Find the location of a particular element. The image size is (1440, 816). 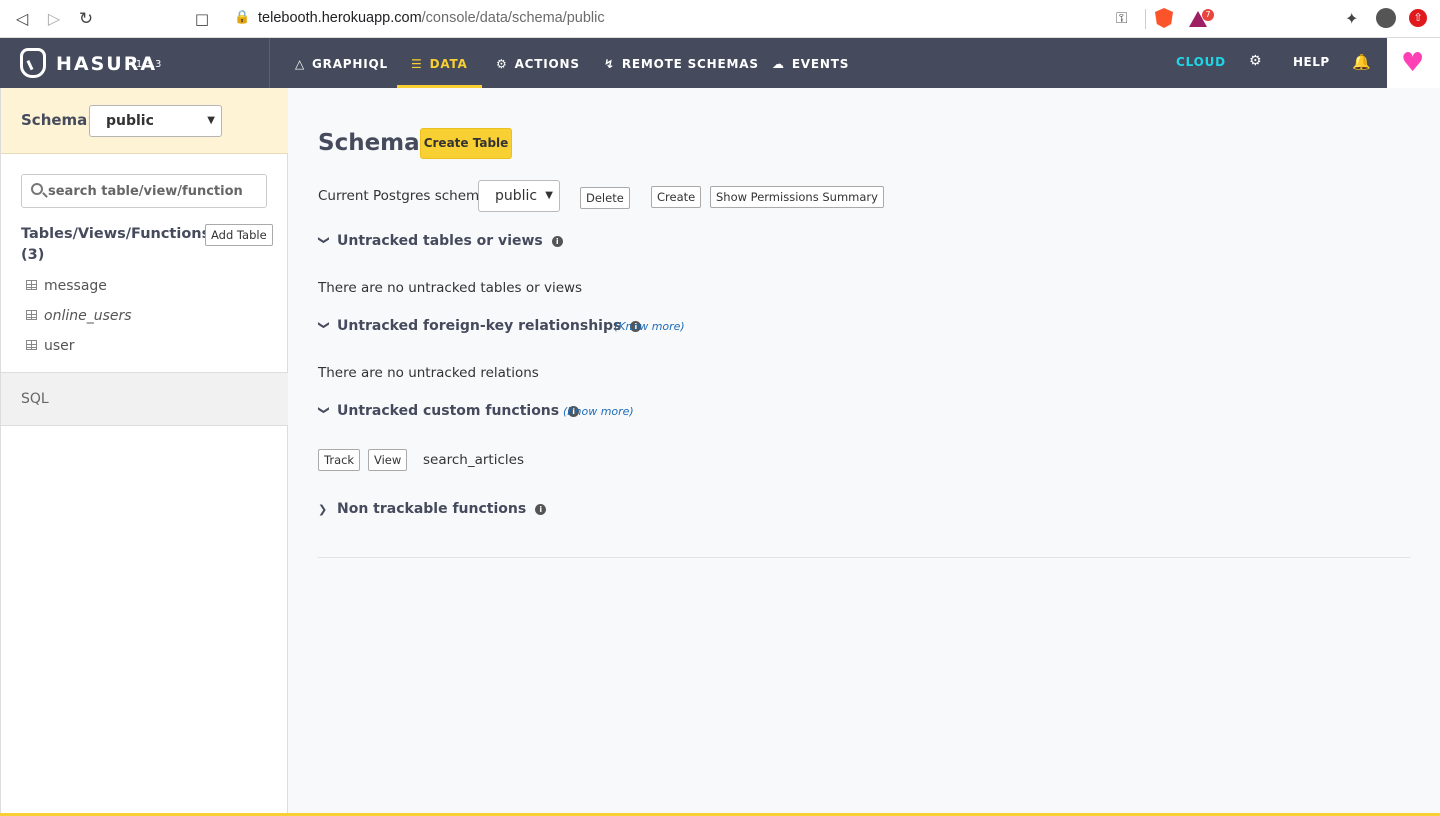

sidebar-table-message: message is located at coordinates (66, 286).